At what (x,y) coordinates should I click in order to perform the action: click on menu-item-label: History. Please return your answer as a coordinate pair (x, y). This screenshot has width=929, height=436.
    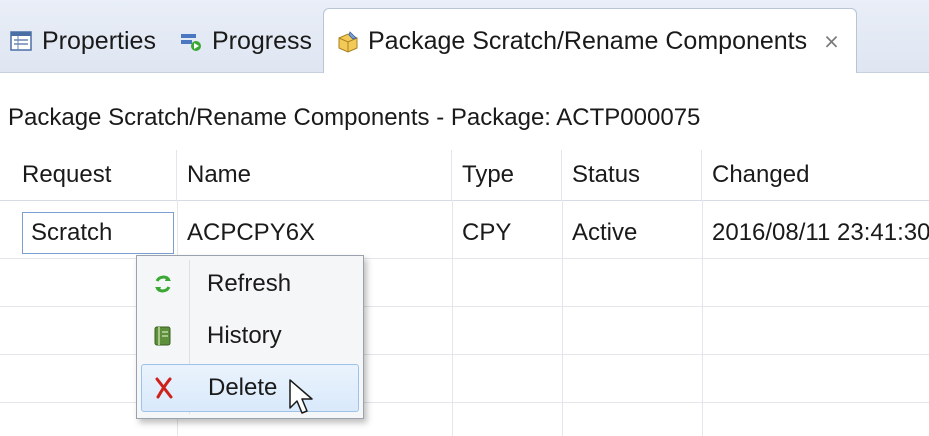
    Looking at the image, I should click on (244, 335).